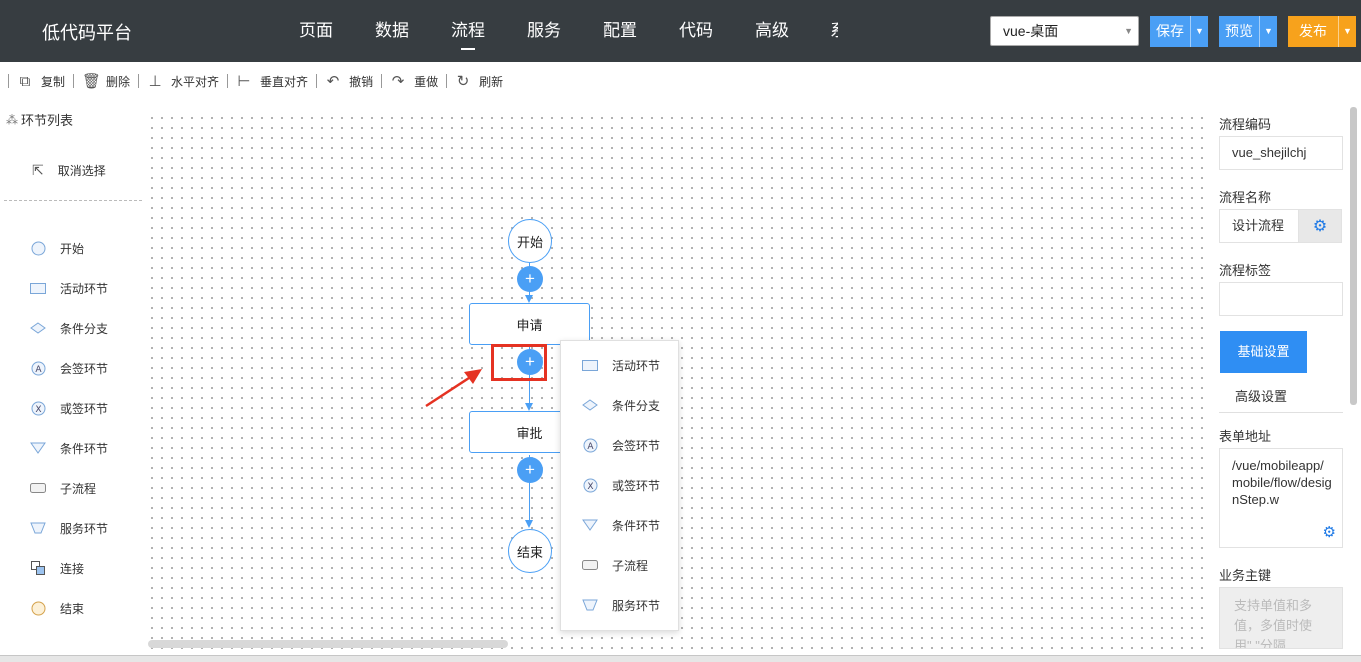 The width and height of the screenshot is (1361, 662). Describe the element at coordinates (619, 605) in the screenshot. I see `popup-item-service: 服务环节` at that location.